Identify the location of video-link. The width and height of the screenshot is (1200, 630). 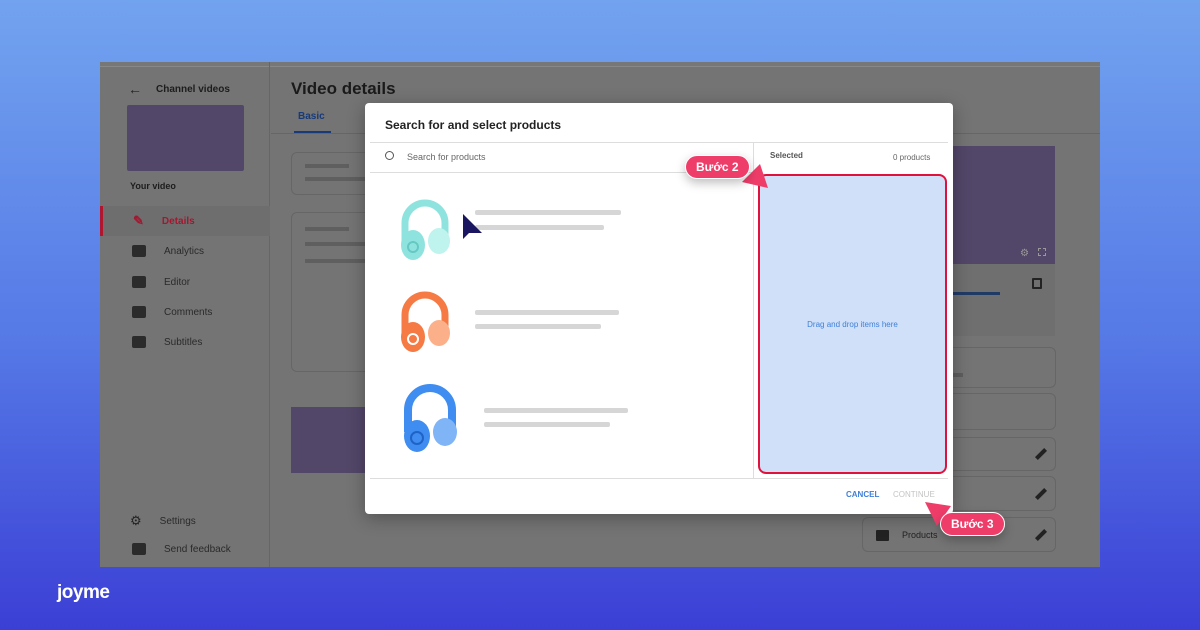
(976, 293).